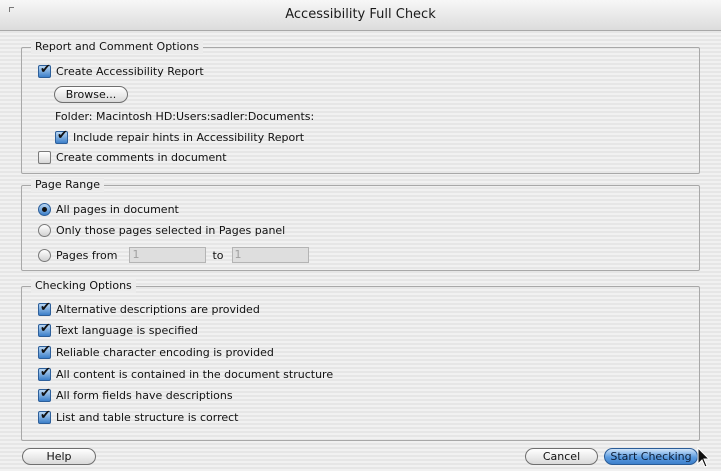 This screenshot has height=471, width=721. What do you see at coordinates (147, 417) in the screenshot?
I see `check-list-table-structure-label: List and table structure is correct` at bounding box center [147, 417].